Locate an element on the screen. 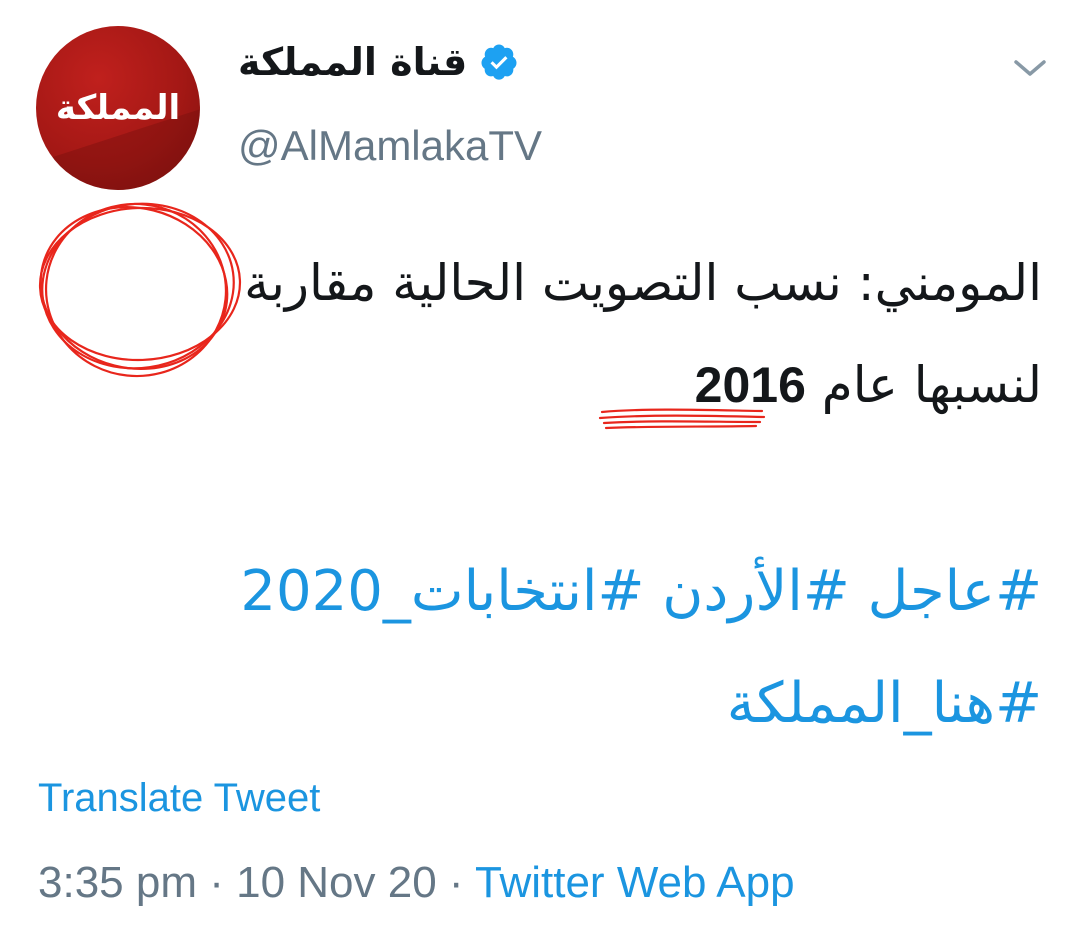  hashtag-link: #عاجل is located at coordinates (955, 591).